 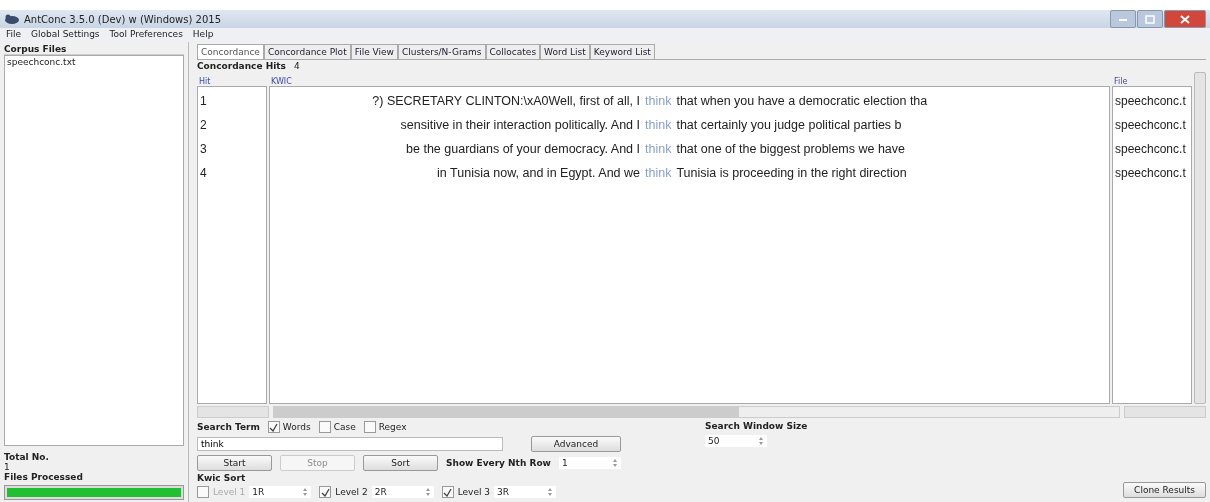 What do you see at coordinates (65, 35) in the screenshot?
I see `menu-item: Global Settings` at bounding box center [65, 35].